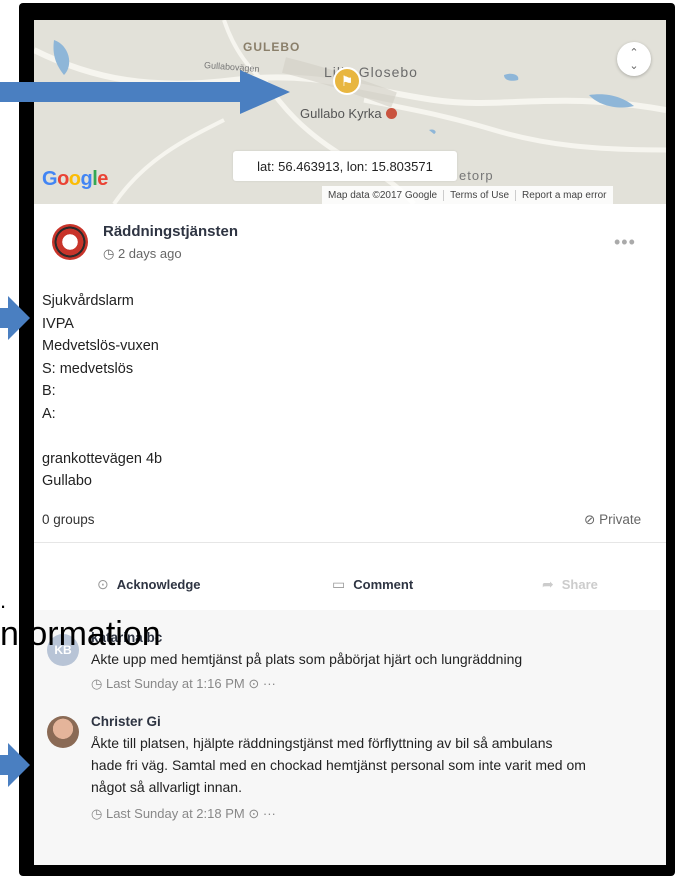 The width and height of the screenshot is (685, 879). I want to click on report-map-error-link: Report a map error, so click(563, 195).